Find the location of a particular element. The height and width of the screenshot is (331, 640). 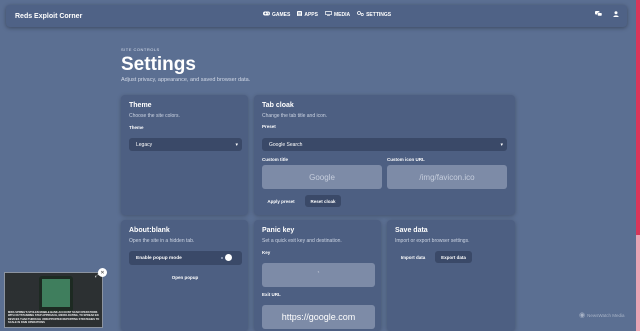

about-blank-desc: Open the site in a hidden tab. is located at coordinates (162, 241).